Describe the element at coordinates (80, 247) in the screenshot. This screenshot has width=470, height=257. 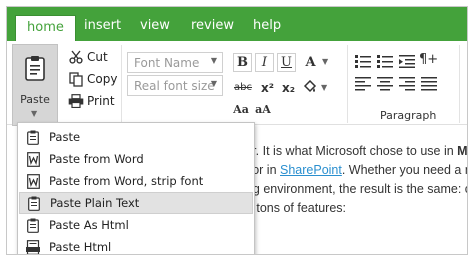
I see `menu-item-label: Paste Html` at that location.